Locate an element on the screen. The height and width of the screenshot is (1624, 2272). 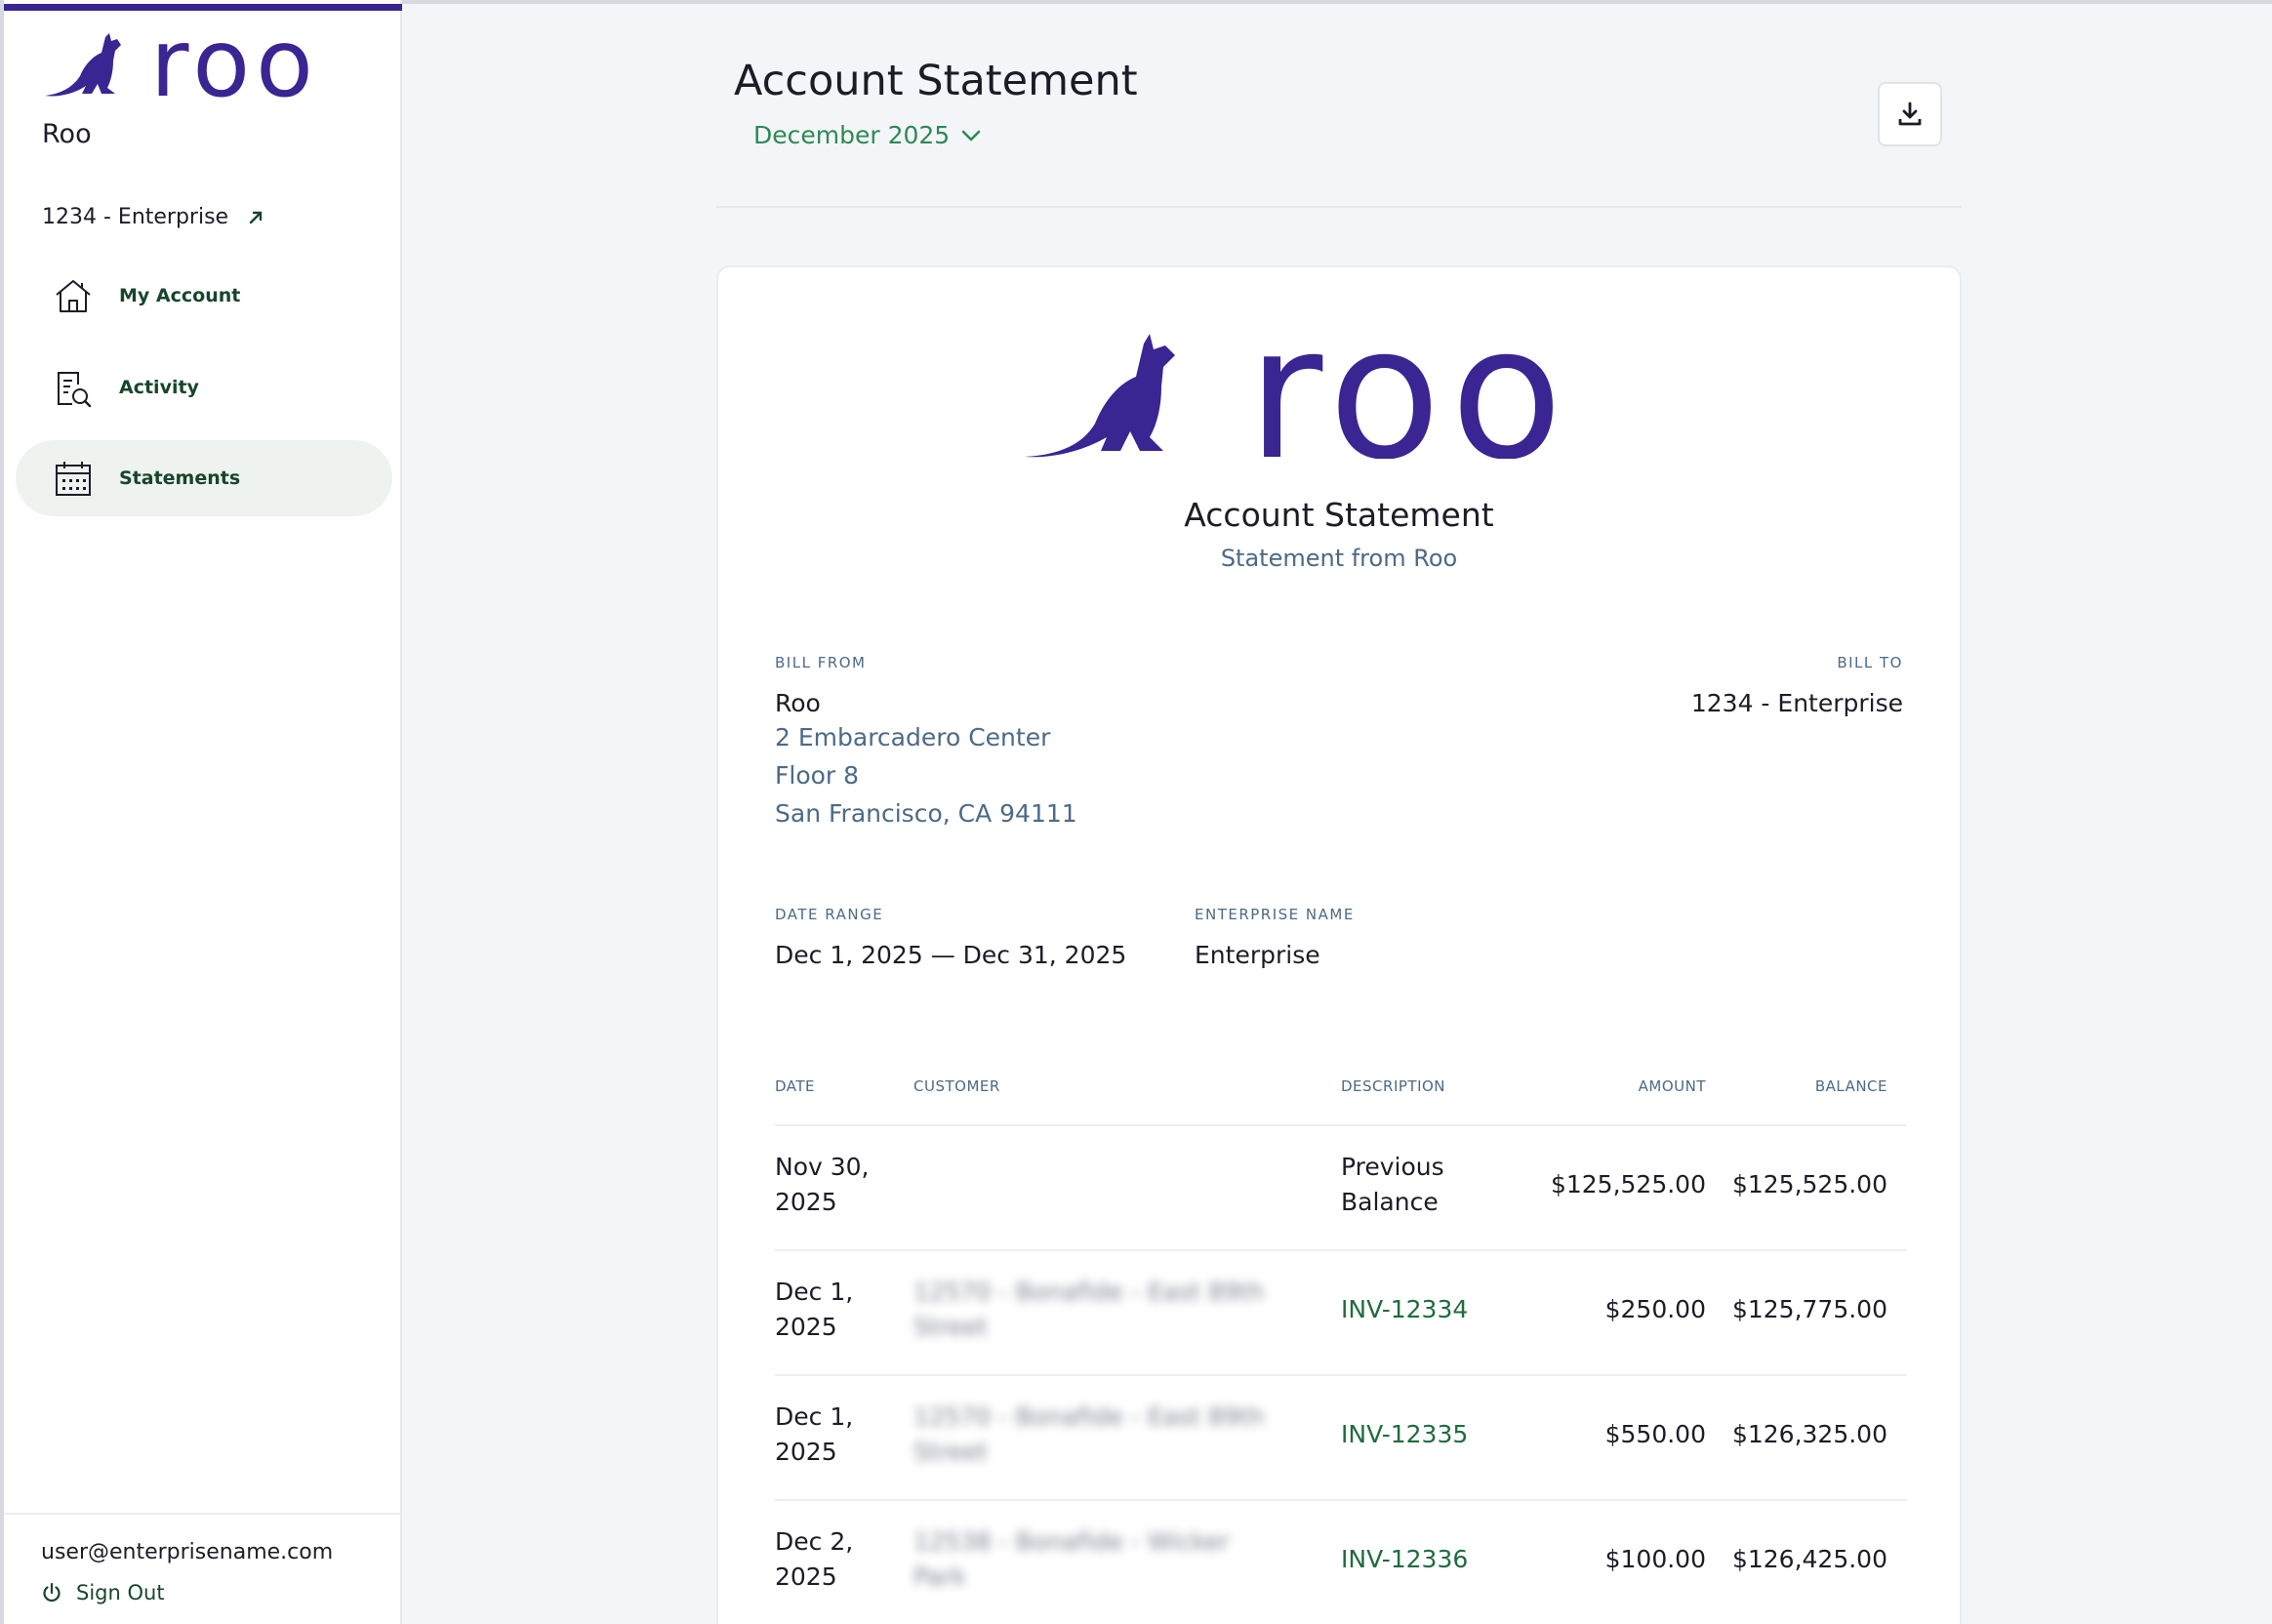
row-invoice-link: INV-12336 is located at coordinates (1438, 1560).